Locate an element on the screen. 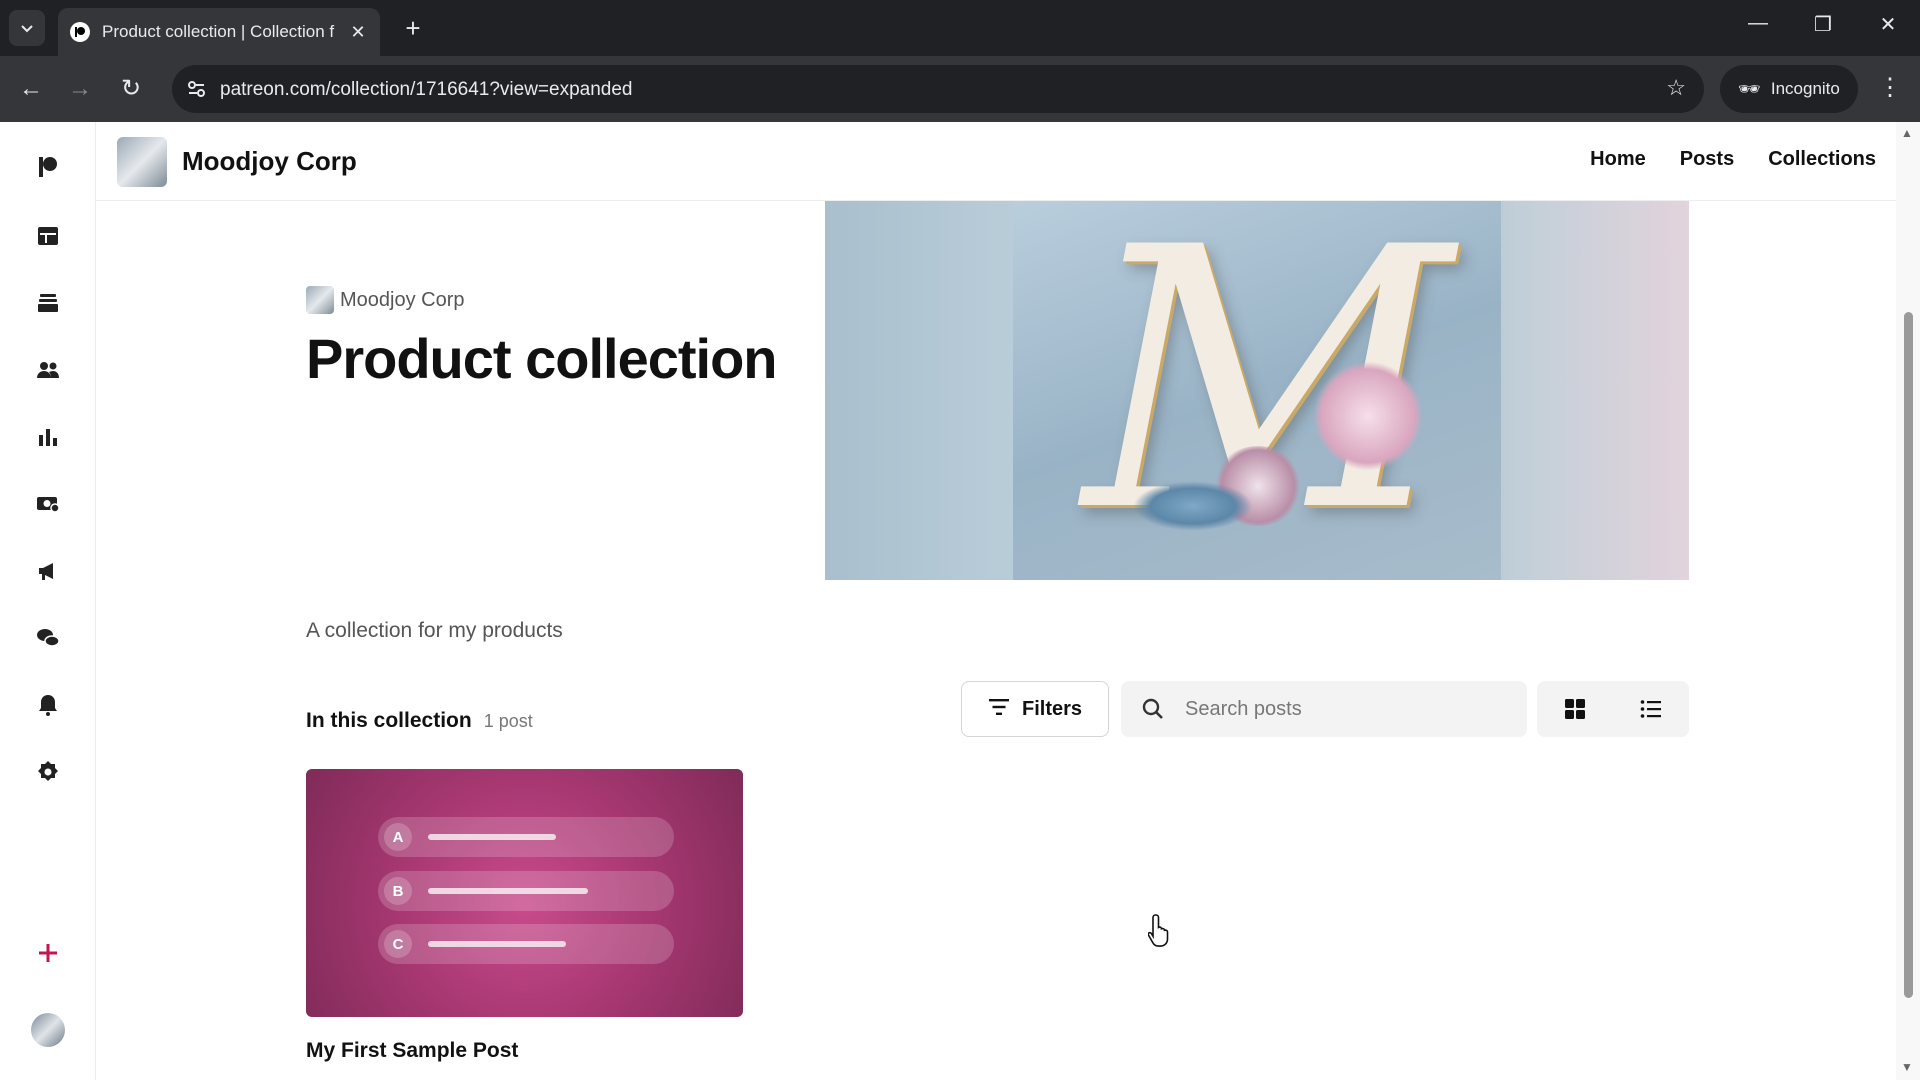 The image size is (1920, 1080). grid-icon is located at coordinates (1575, 709).